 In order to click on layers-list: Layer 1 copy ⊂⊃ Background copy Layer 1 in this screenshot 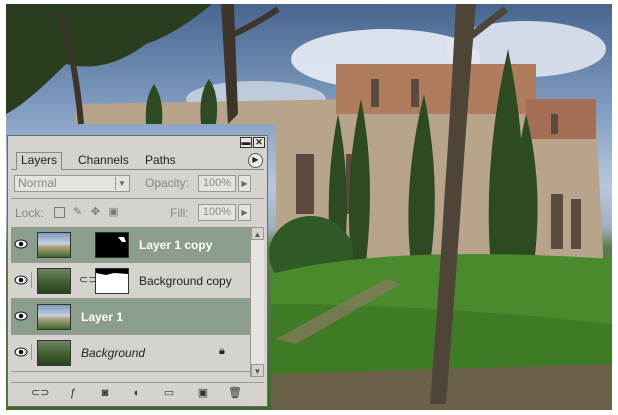, I will do `click(130, 302)`.